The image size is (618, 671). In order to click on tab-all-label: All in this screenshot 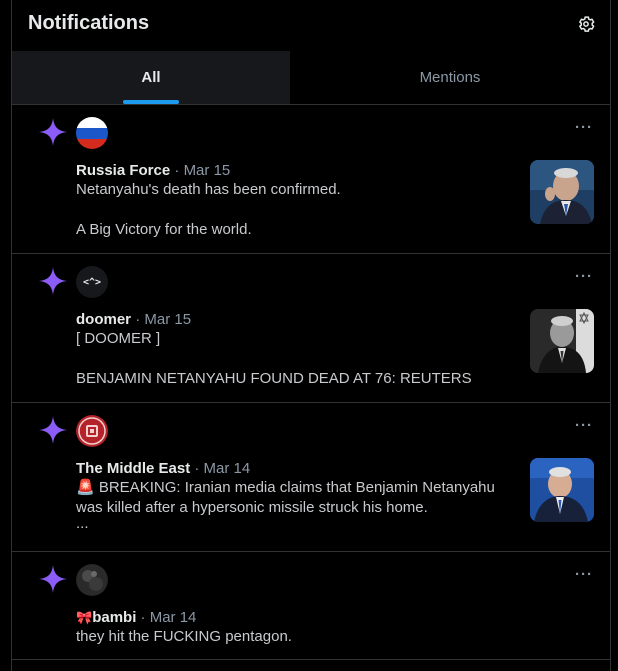, I will do `click(151, 77)`.